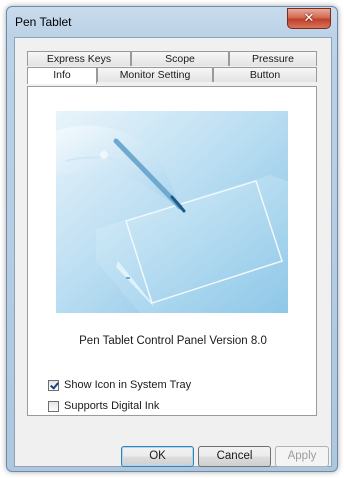  I want to click on tab-scope: Scope, so click(180, 58).